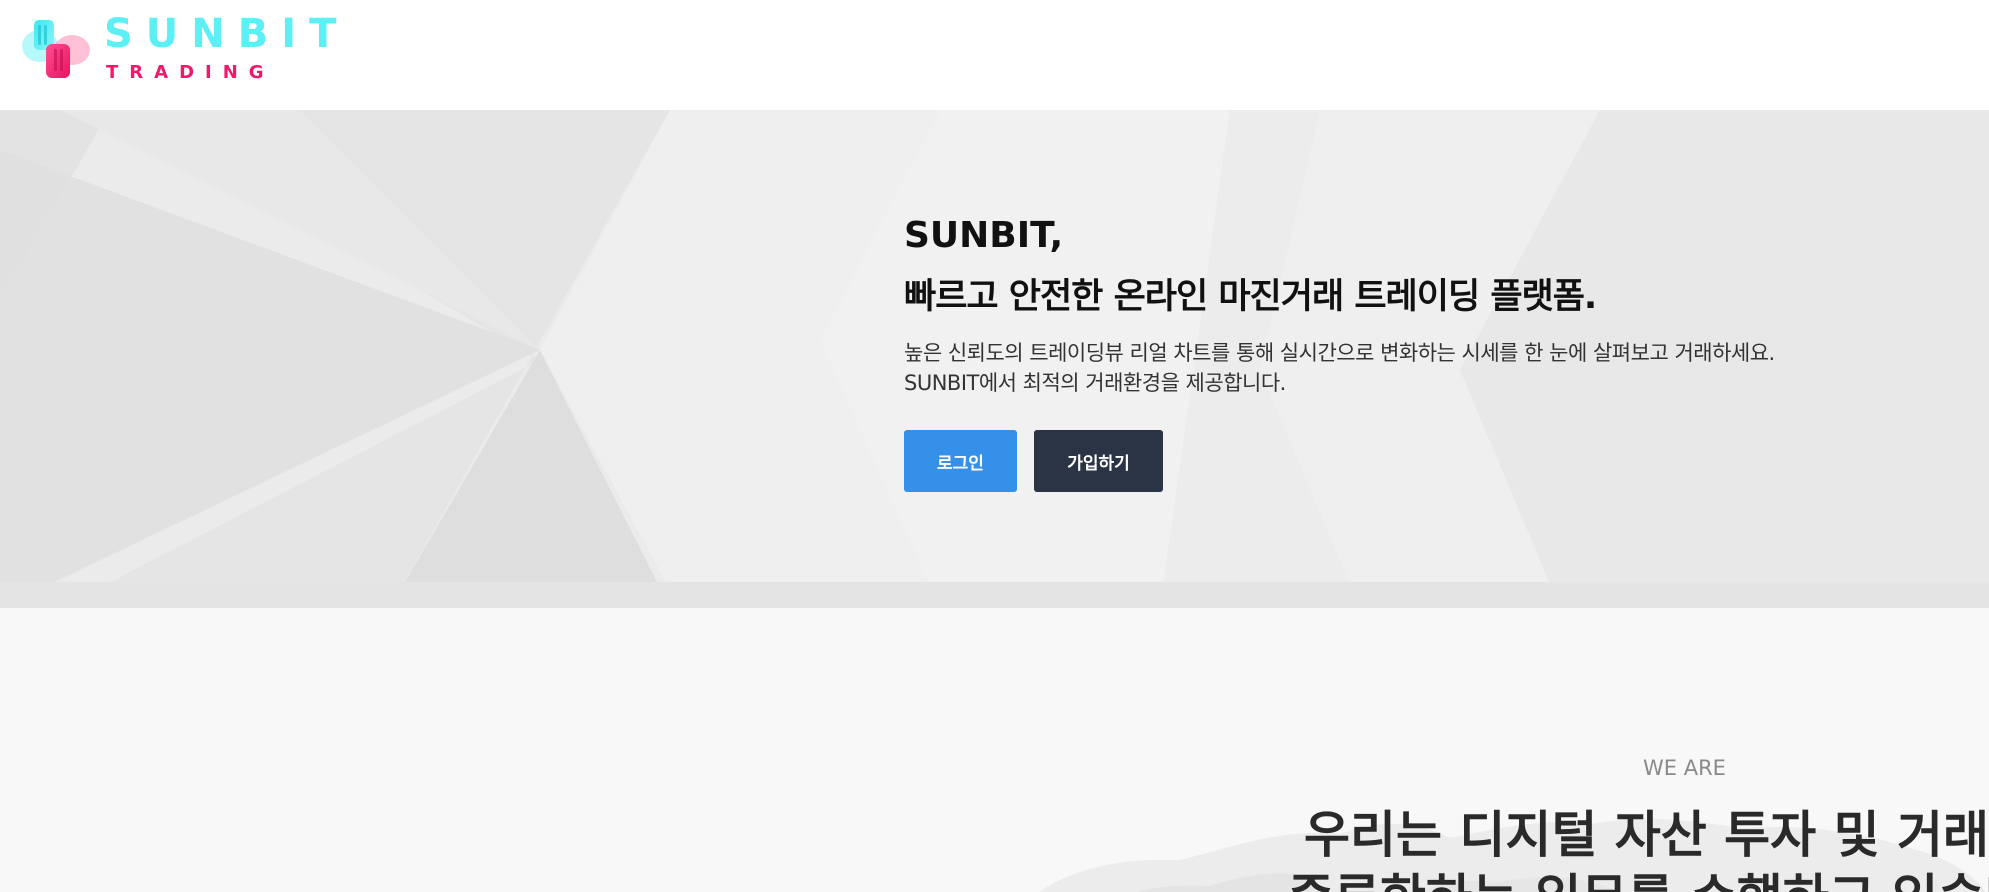  I want to click on about-title-line-1: 우리는 디지털 자산 투자 및 거래, so click(1646, 835).